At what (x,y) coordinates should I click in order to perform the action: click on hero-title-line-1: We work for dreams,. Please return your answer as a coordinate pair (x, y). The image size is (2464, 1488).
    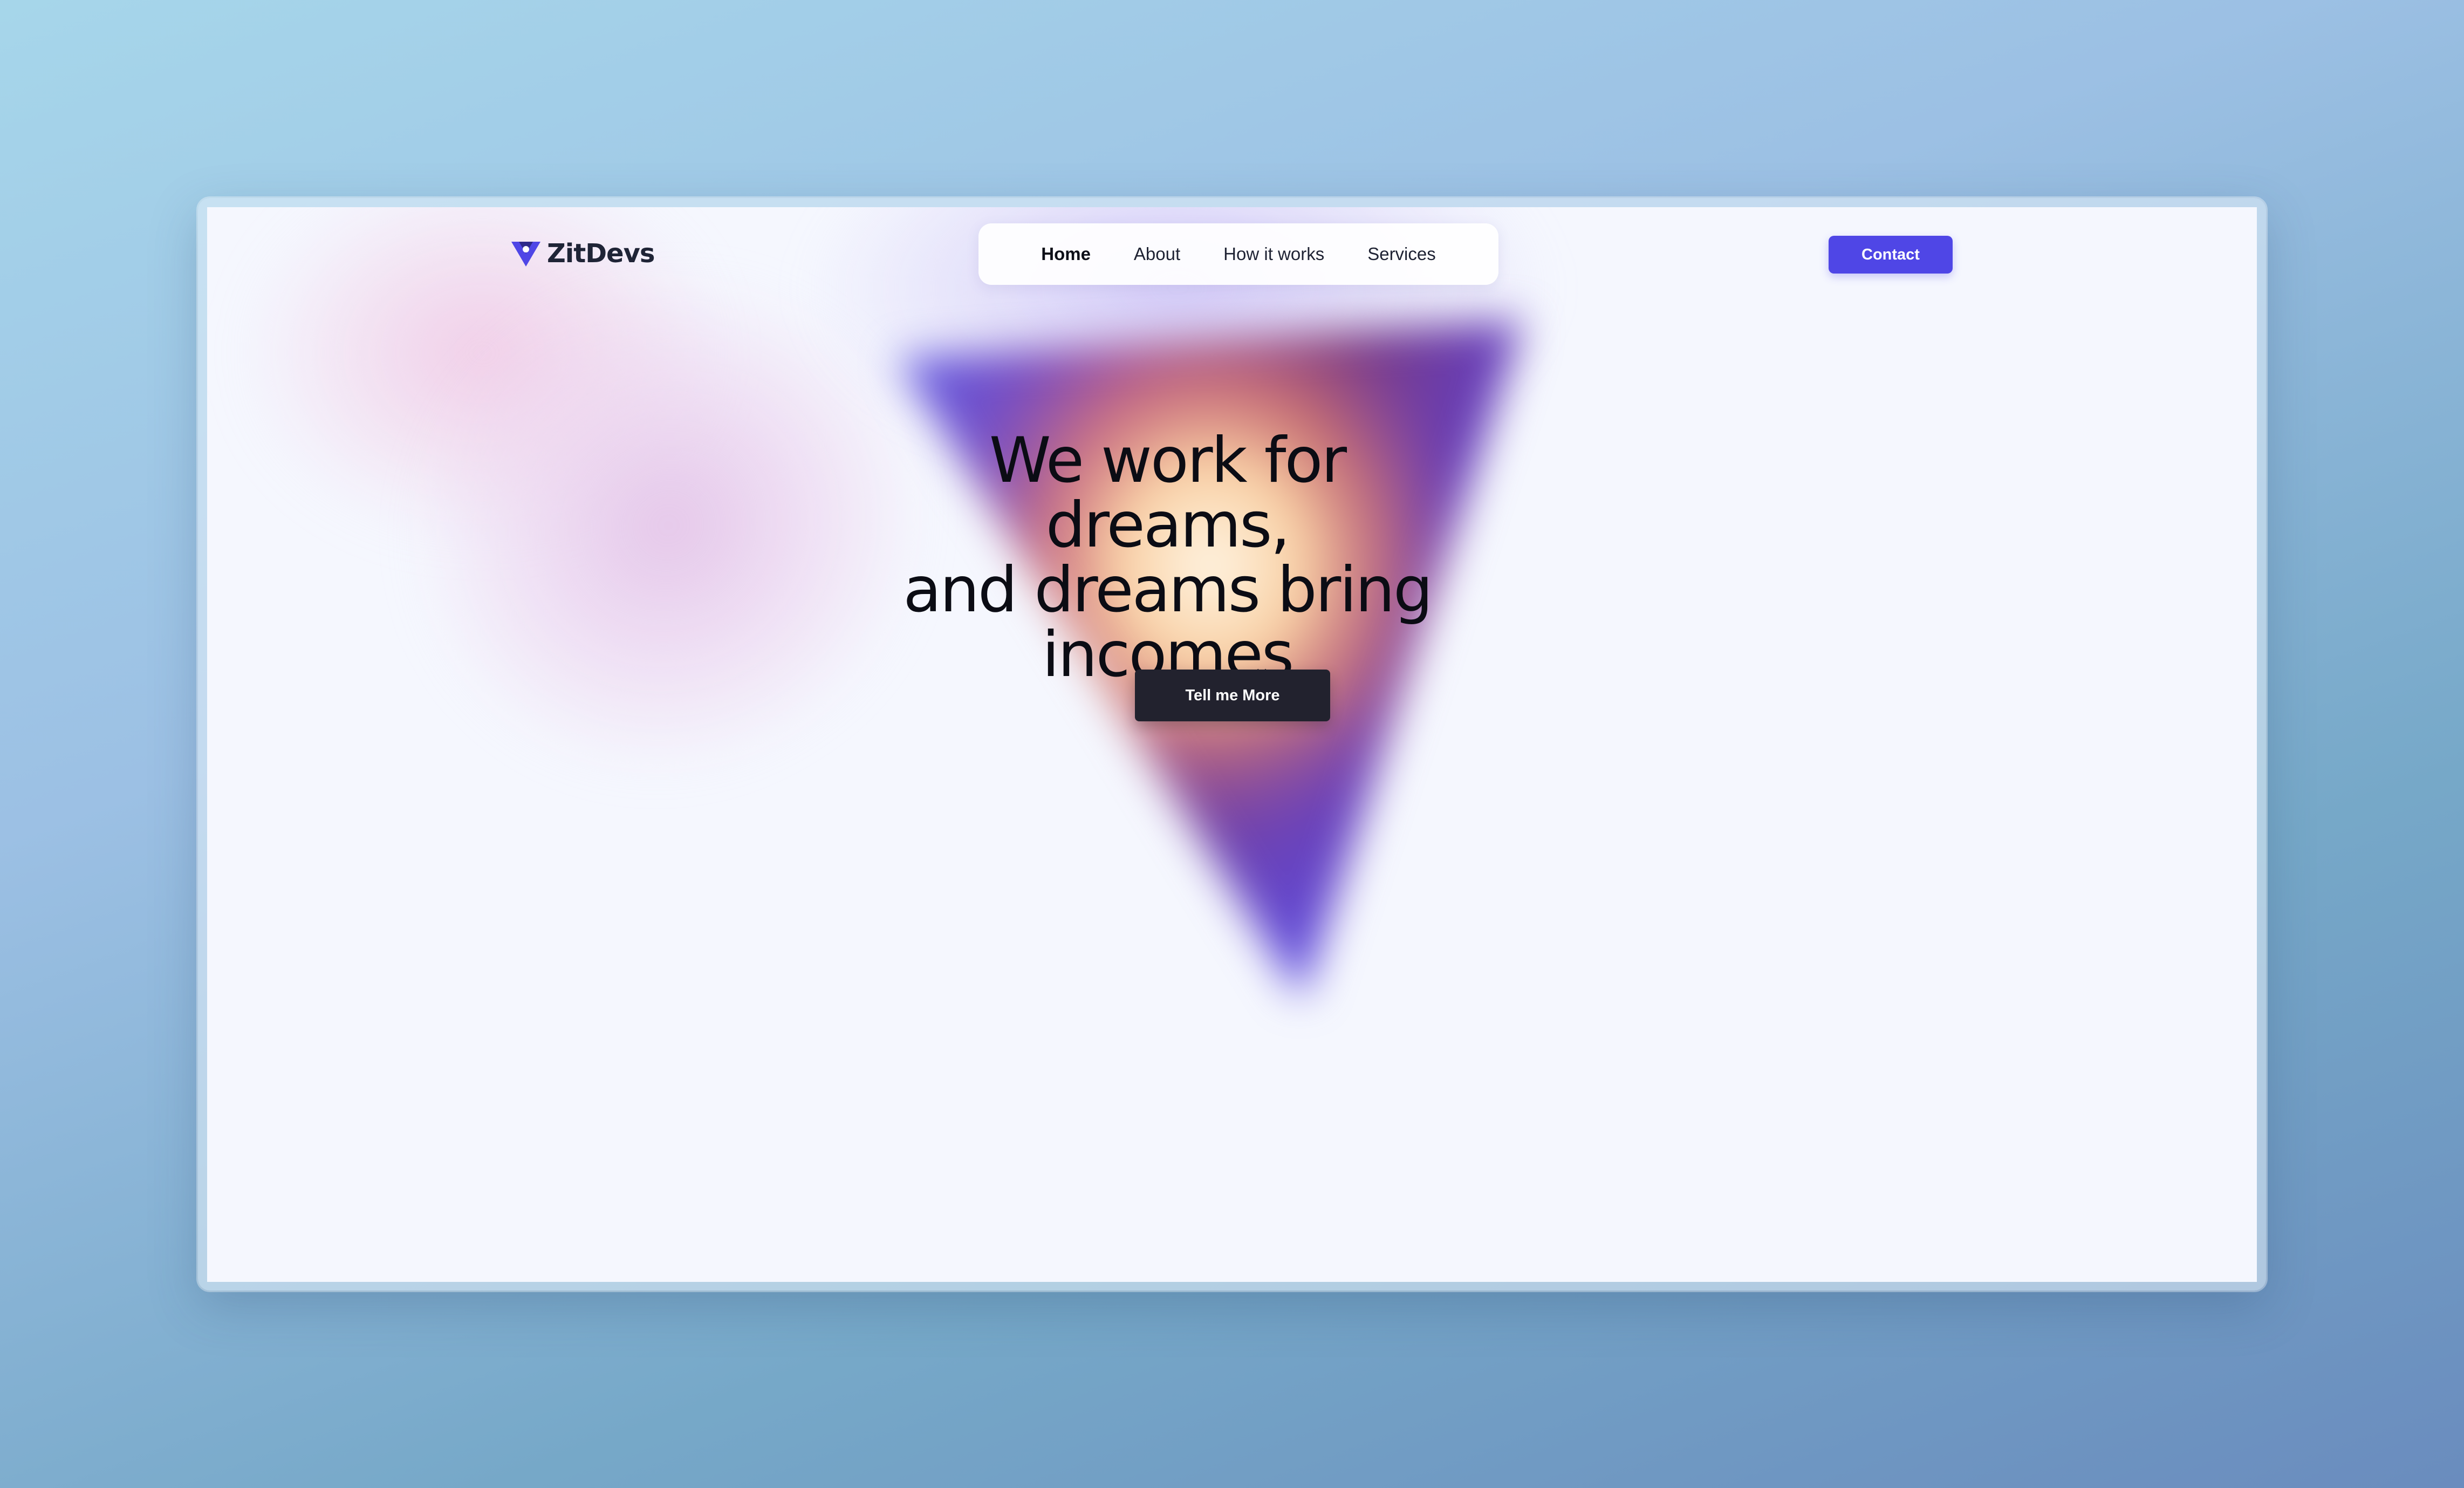
    Looking at the image, I should click on (1168, 493).